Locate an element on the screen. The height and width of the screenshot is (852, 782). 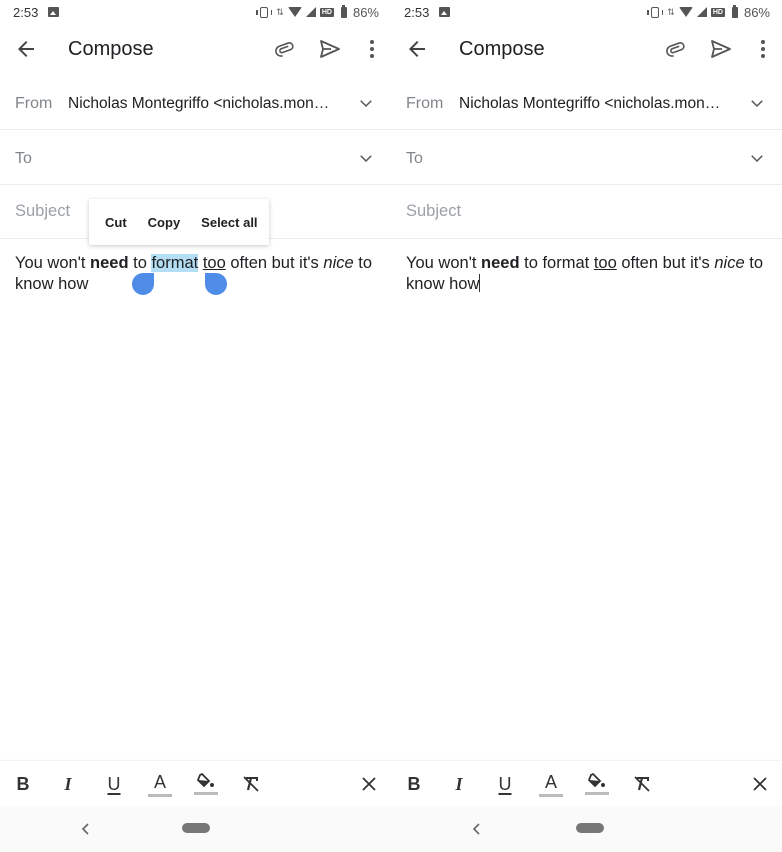
selected-text: format is located at coordinates (175, 263).